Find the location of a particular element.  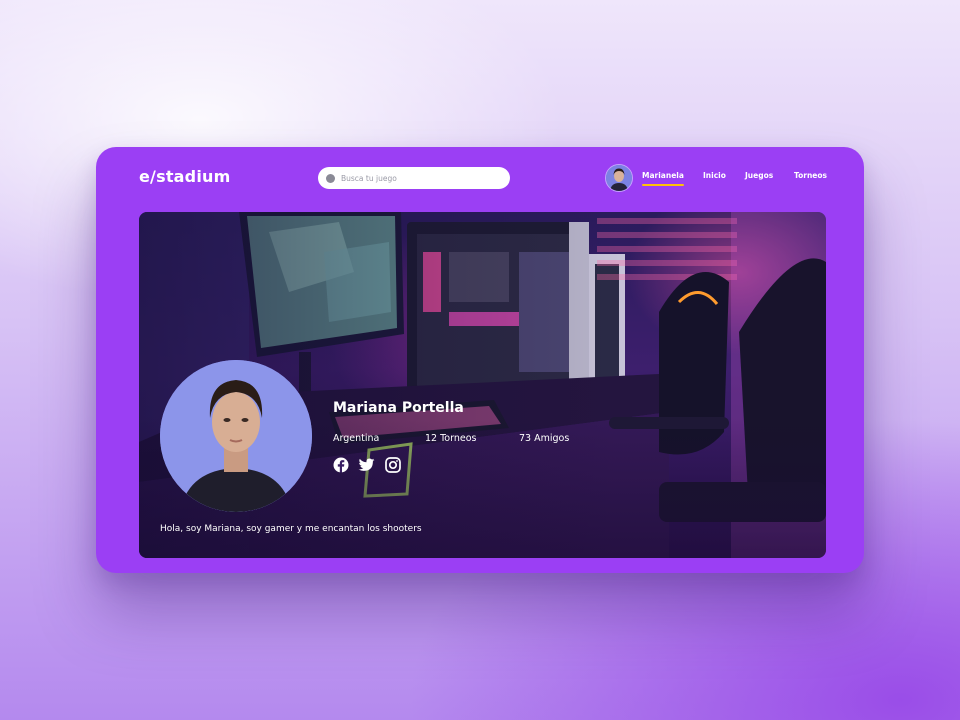

nav-item-torneos: Torneos is located at coordinates (810, 175).